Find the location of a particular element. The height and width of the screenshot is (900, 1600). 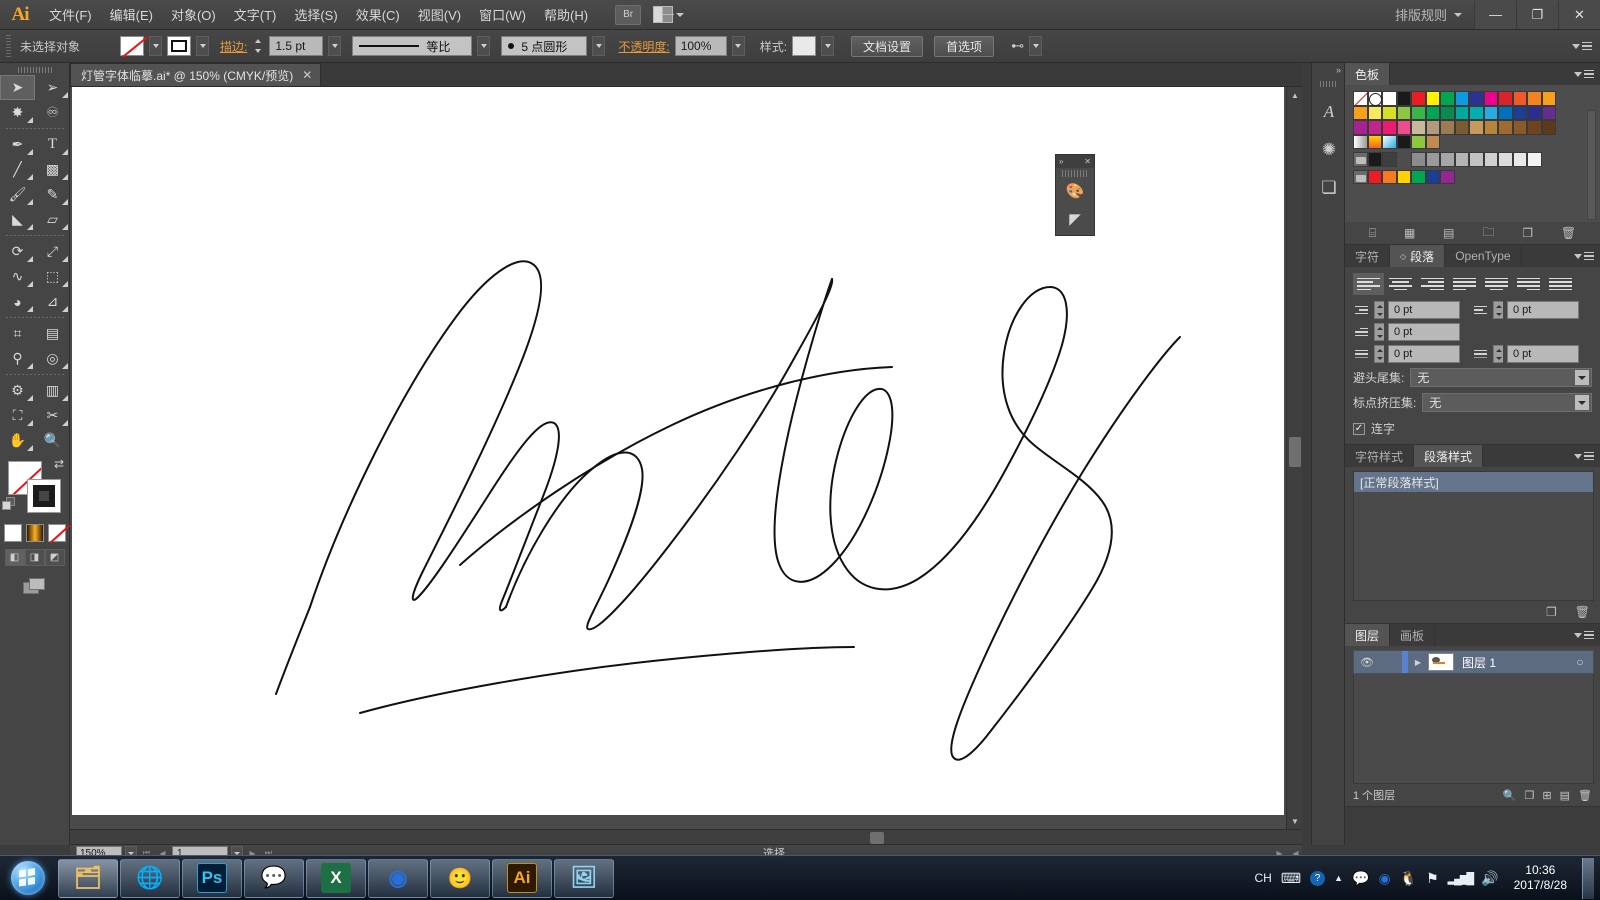

stroke-color-swatch is located at coordinates (179, 46).